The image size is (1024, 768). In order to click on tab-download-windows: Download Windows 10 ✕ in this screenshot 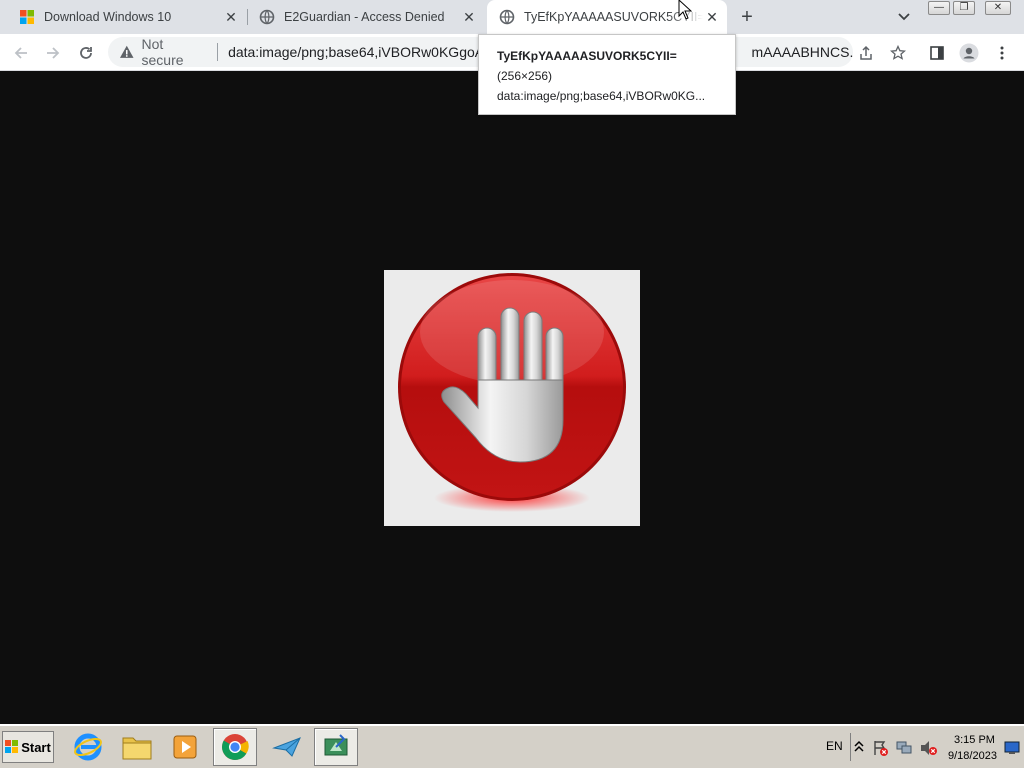, I will do `click(123, 17)`.